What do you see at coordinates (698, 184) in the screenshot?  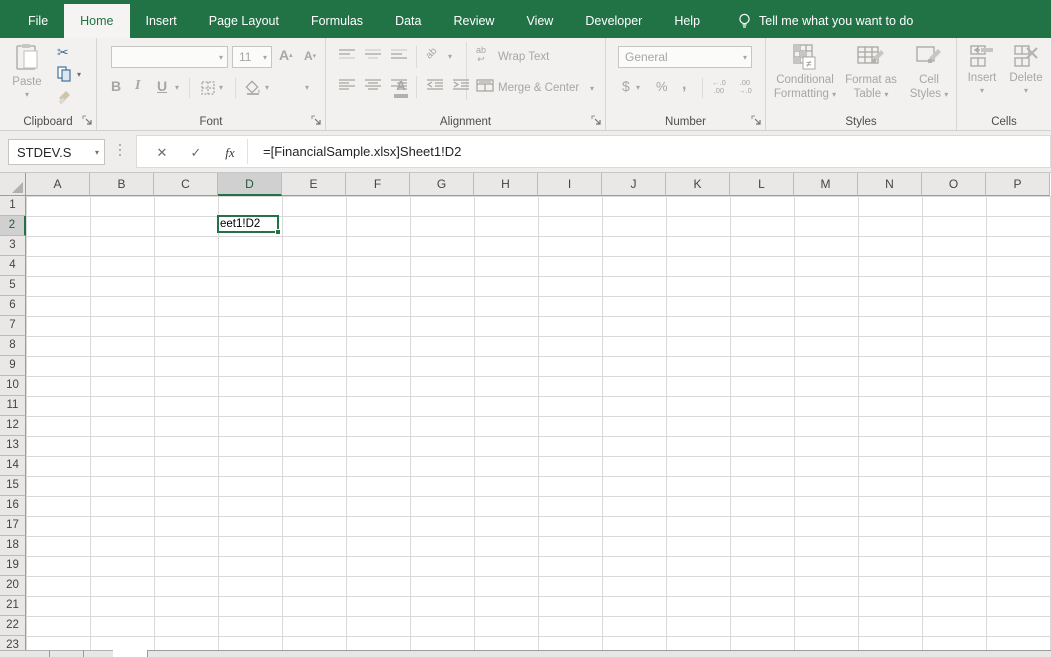 I see `column-header: K` at bounding box center [698, 184].